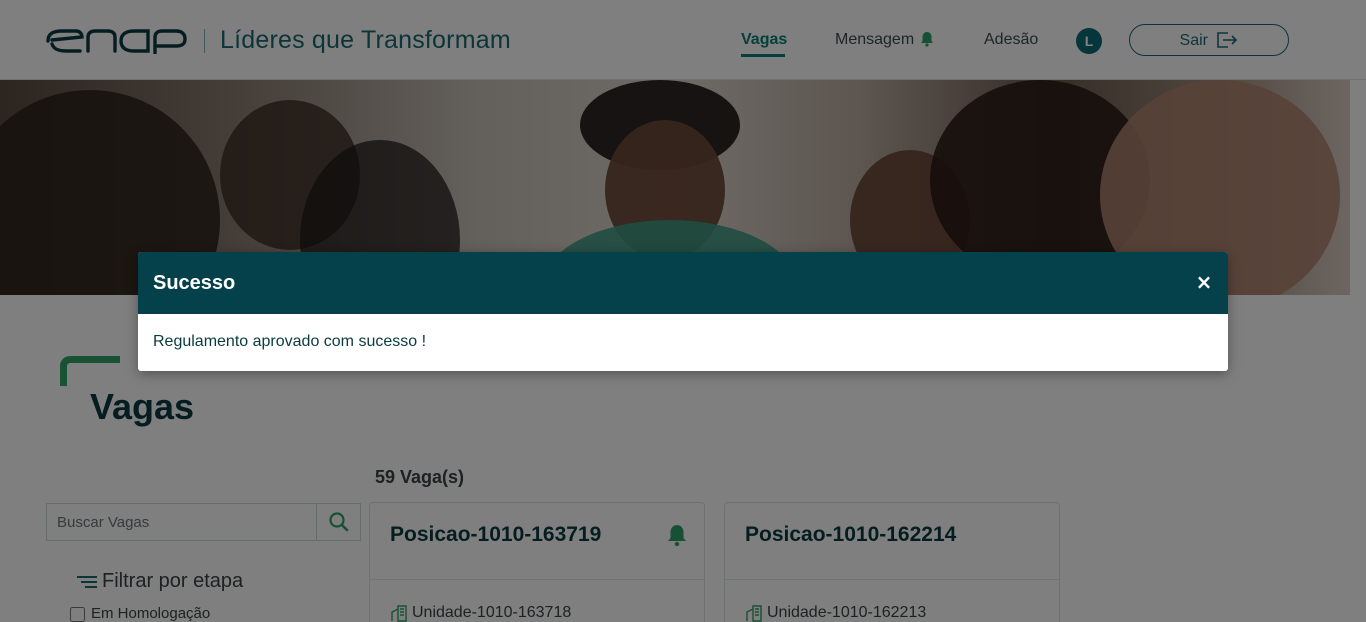 Image resolution: width=1366 pixels, height=622 pixels. Describe the element at coordinates (683, 283) in the screenshot. I see `modal-header: Sucesso ×` at that location.